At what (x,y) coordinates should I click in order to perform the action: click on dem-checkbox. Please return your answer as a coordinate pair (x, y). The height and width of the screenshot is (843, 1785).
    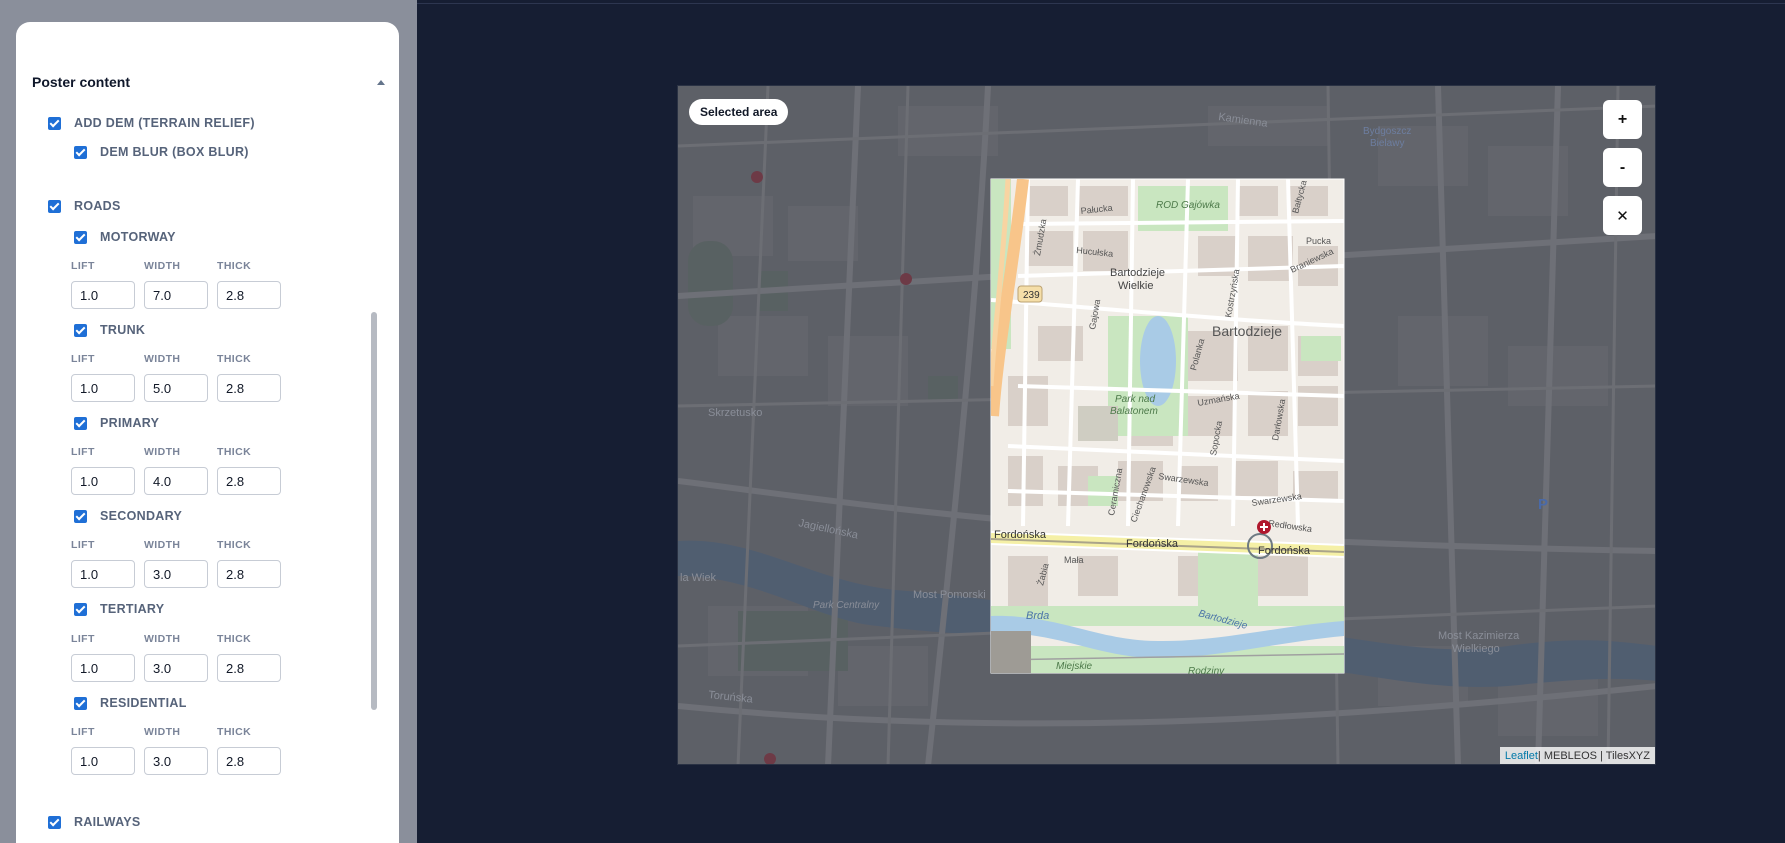
    Looking at the image, I should click on (54, 123).